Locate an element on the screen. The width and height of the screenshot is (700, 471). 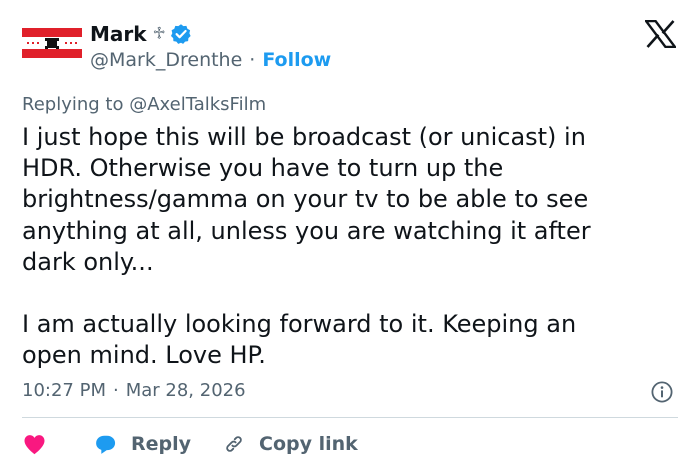
verified-badge-icon is located at coordinates (181, 34).